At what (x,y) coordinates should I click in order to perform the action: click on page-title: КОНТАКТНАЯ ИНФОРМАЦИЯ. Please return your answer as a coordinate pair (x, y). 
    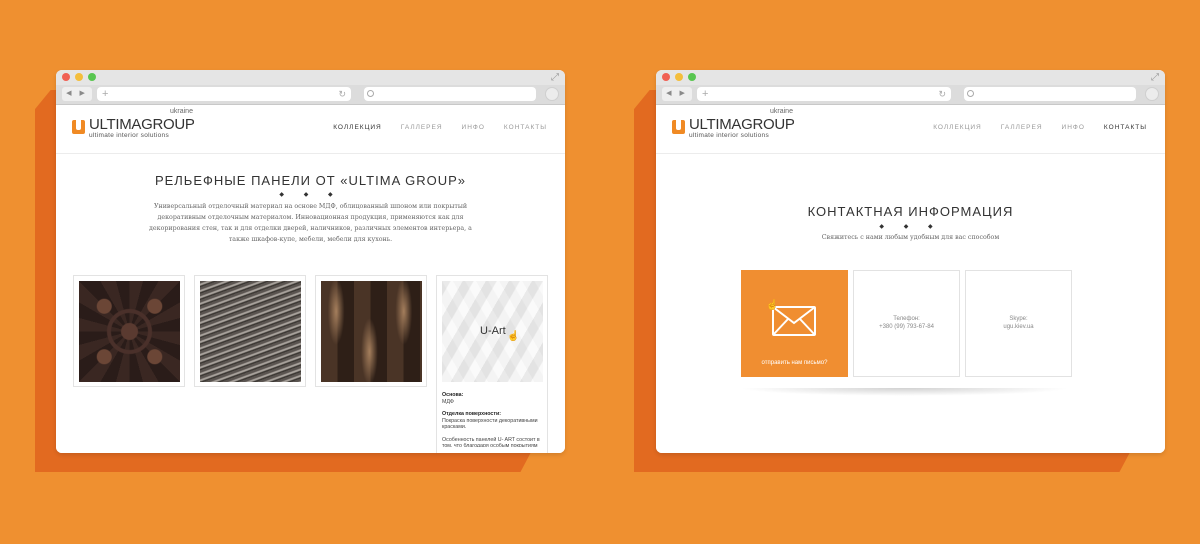
    Looking at the image, I should click on (910, 211).